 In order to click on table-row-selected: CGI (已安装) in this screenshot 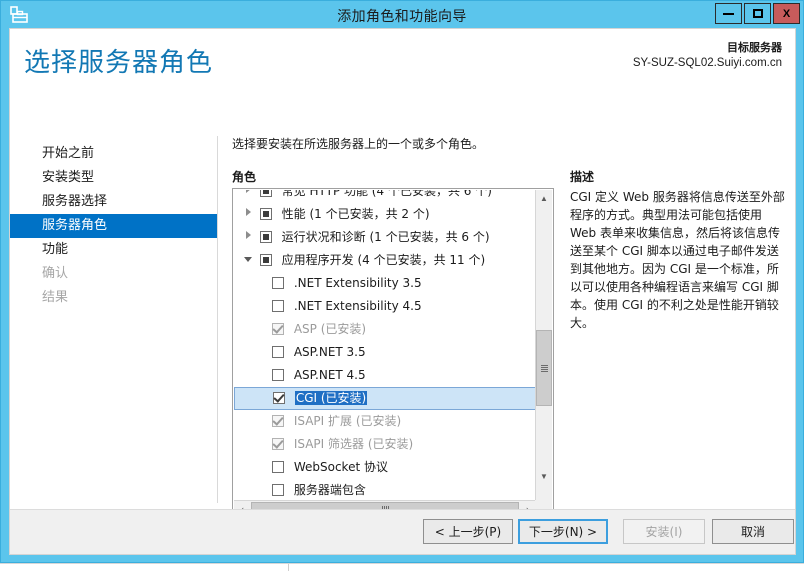, I will do `click(385, 398)`.